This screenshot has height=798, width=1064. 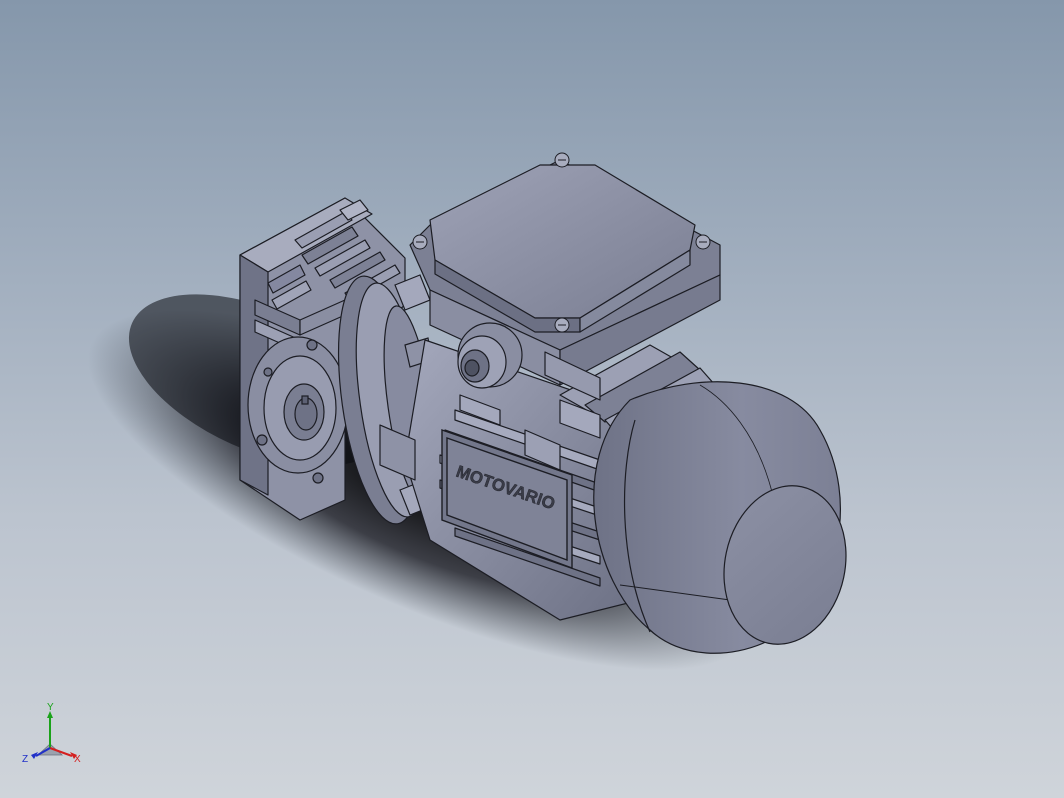 What do you see at coordinates (51, 733) in the screenshot?
I see `orientation-triad: Y X Z` at bounding box center [51, 733].